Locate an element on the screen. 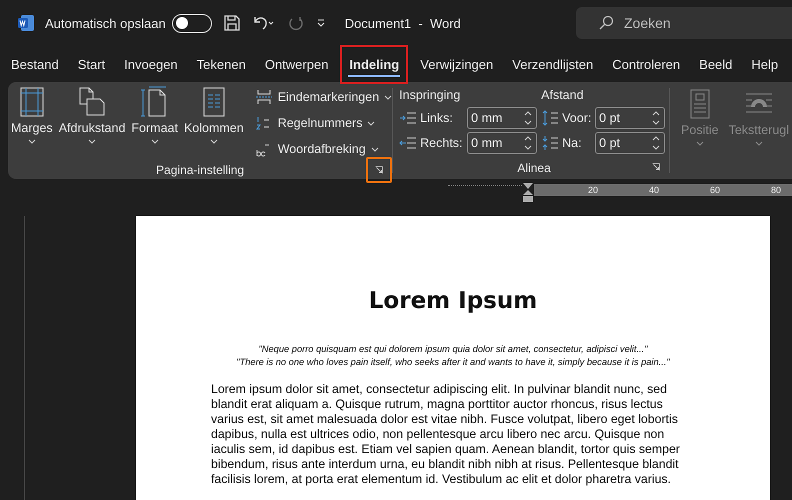  indent-heading: Inspringing is located at coordinates (430, 95).